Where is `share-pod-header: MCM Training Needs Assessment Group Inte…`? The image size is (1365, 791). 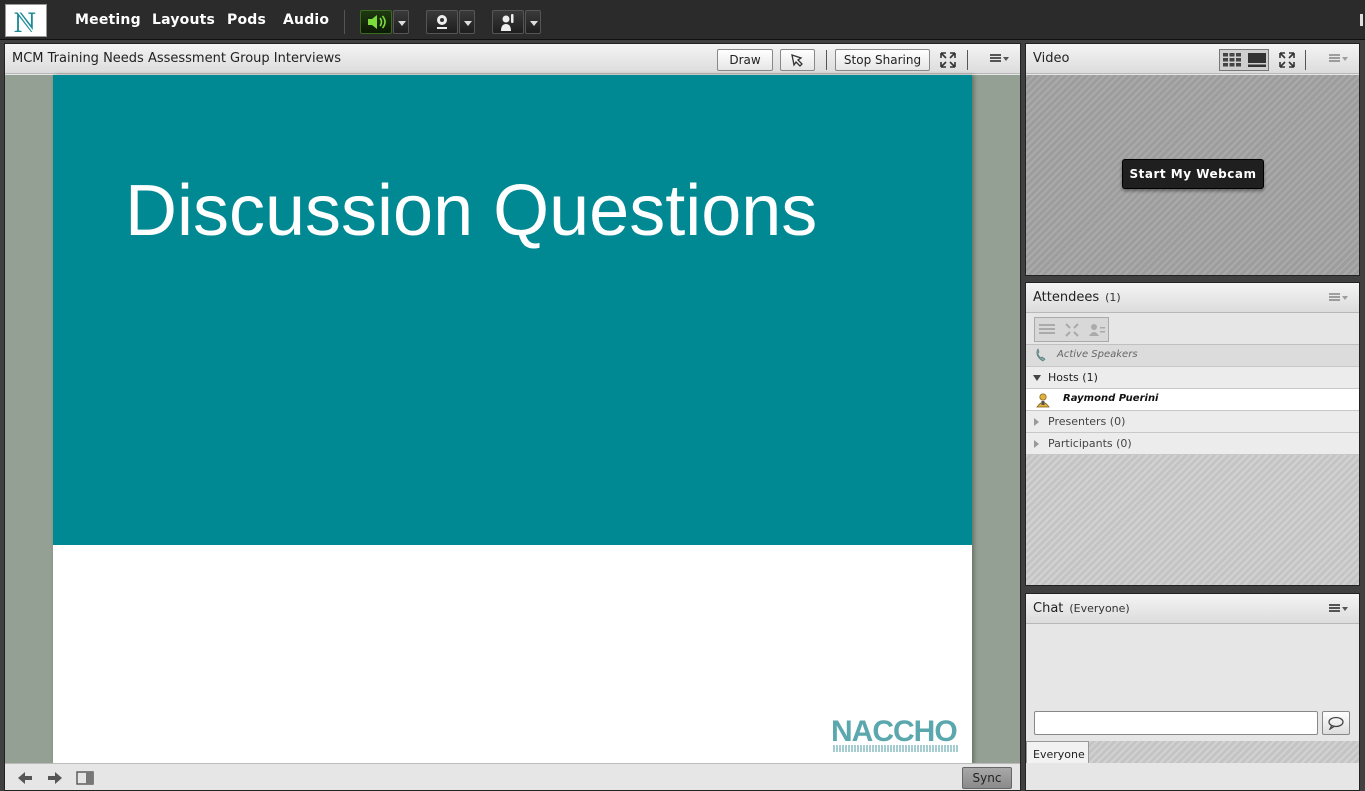
share-pod-header: MCM Training Needs Assessment Group Inte… is located at coordinates (512, 59).